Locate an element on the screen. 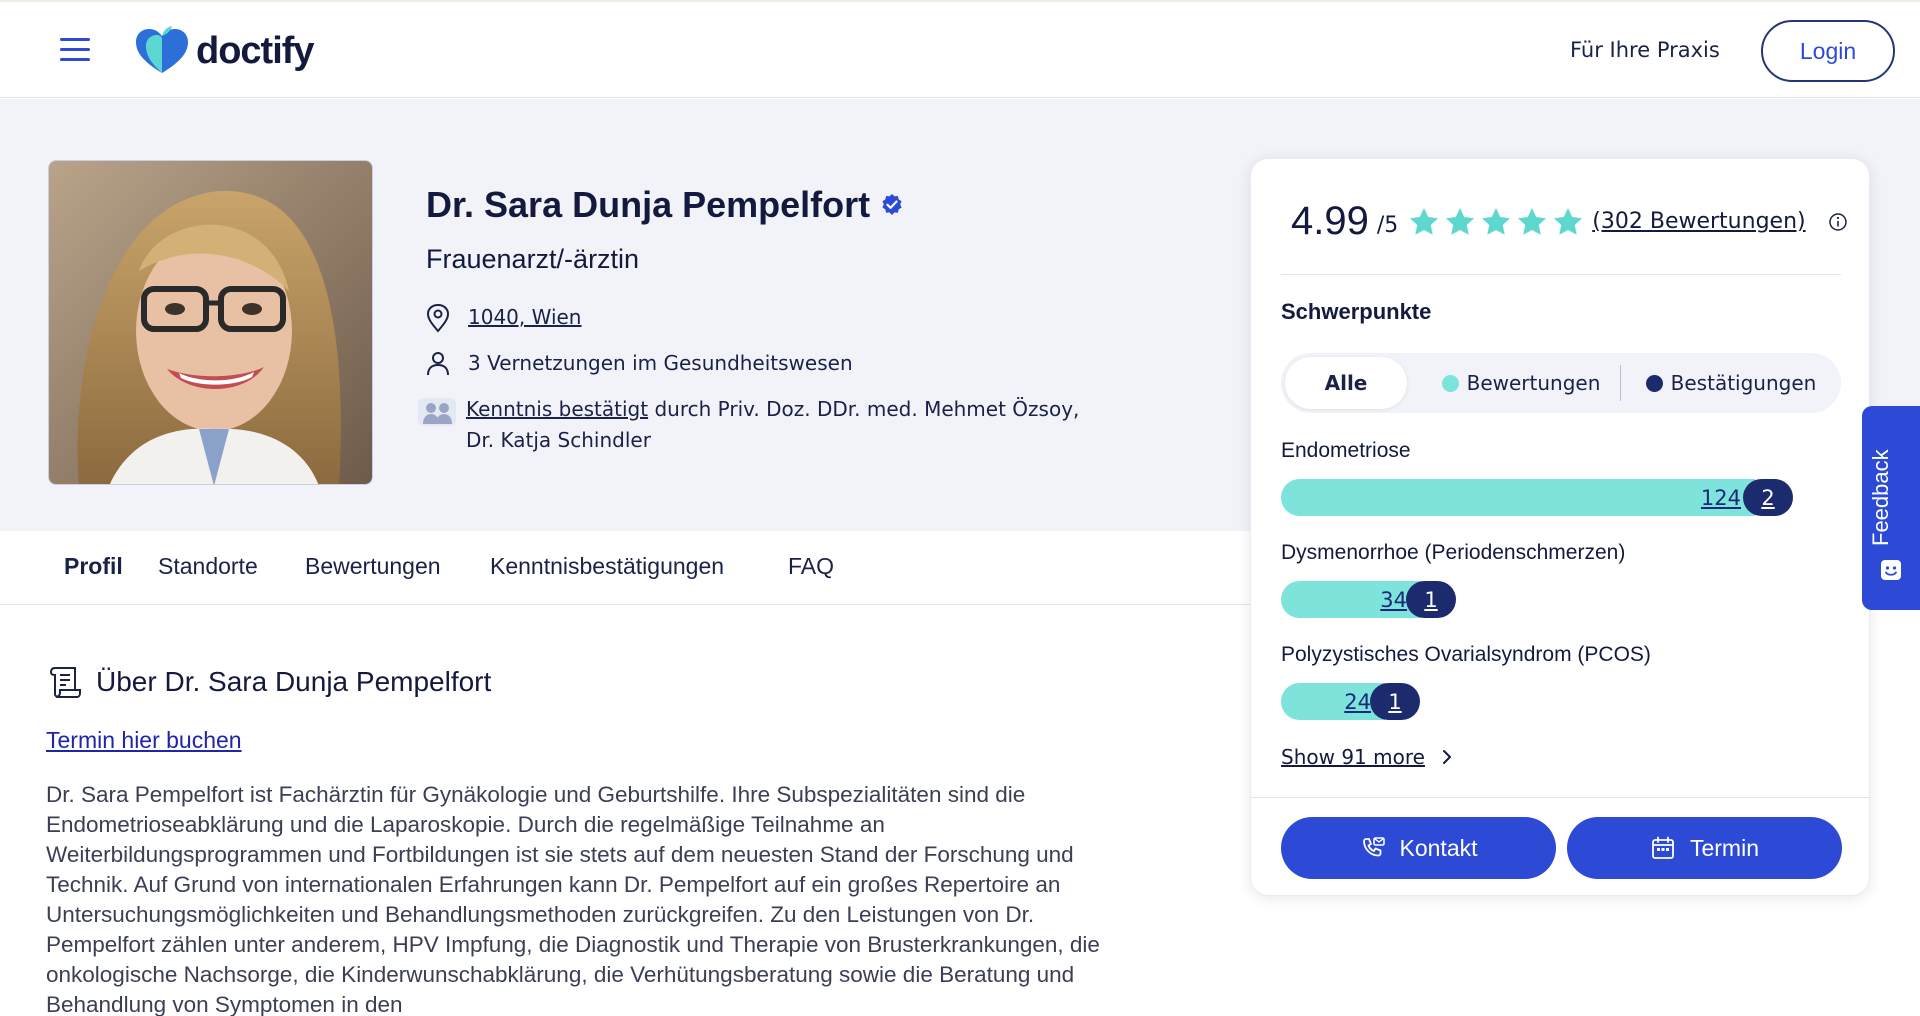 The height and width of the screenshot is (1016, 1920). calendar-icon is located at coordinates (1663, 847).